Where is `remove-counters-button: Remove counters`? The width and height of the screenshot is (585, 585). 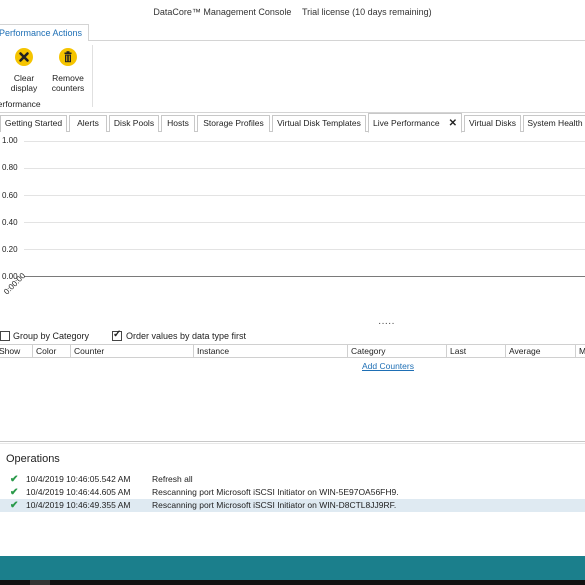
remove-counters-button: Remove counters is located at coordinates (68, 70).